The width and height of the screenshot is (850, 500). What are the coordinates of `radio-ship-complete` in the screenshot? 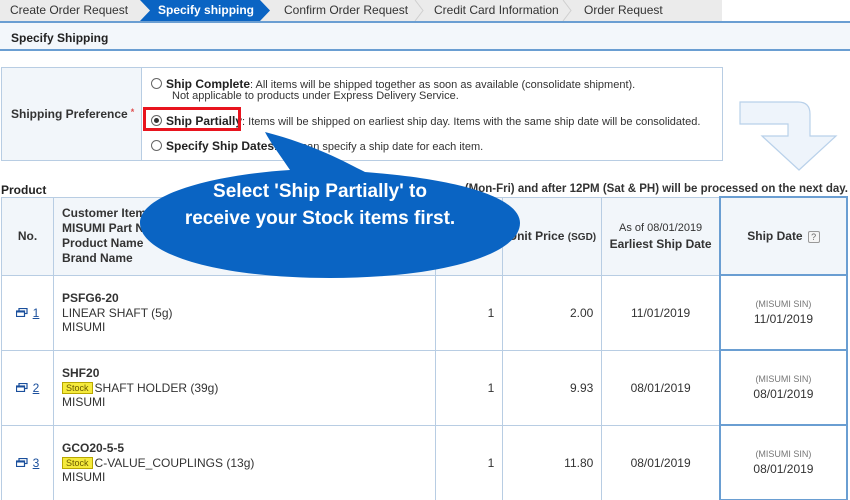 It's located at (156, 83).